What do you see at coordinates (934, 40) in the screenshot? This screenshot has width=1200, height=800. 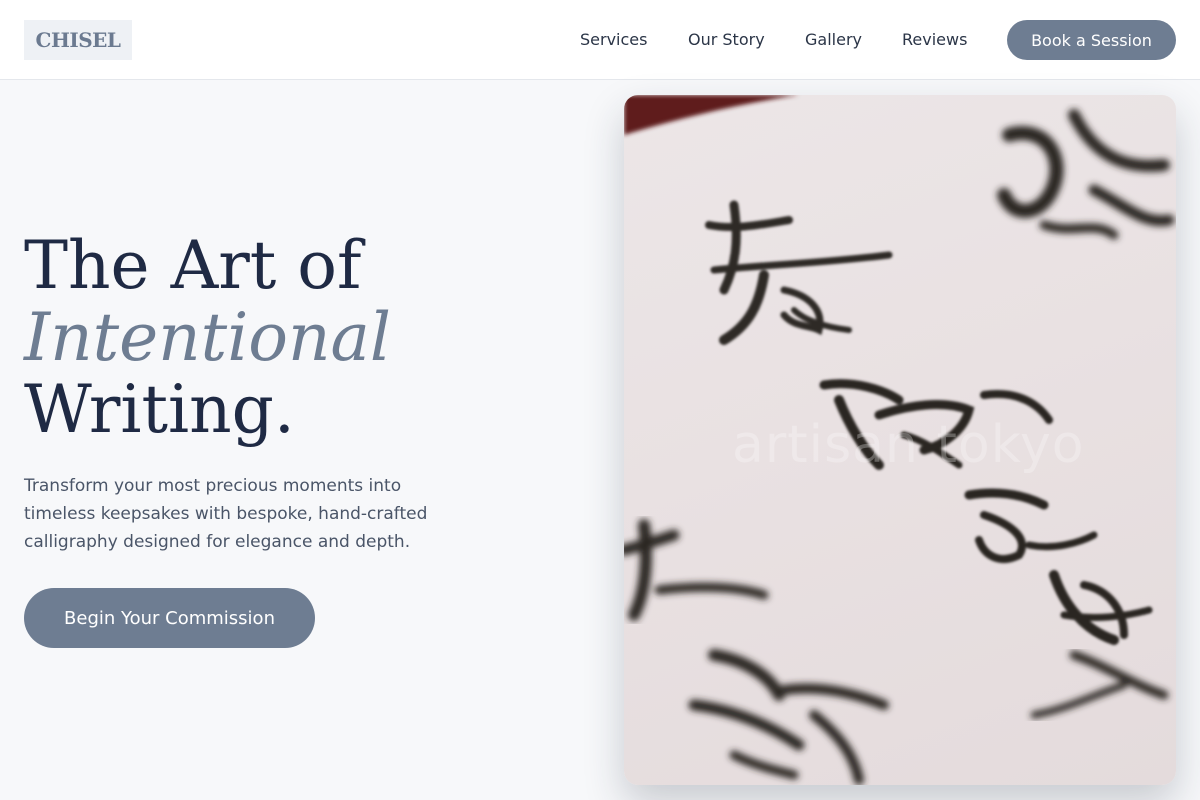 I see `nav-link-reviews: Reviews` at bounding box center [934, 40].